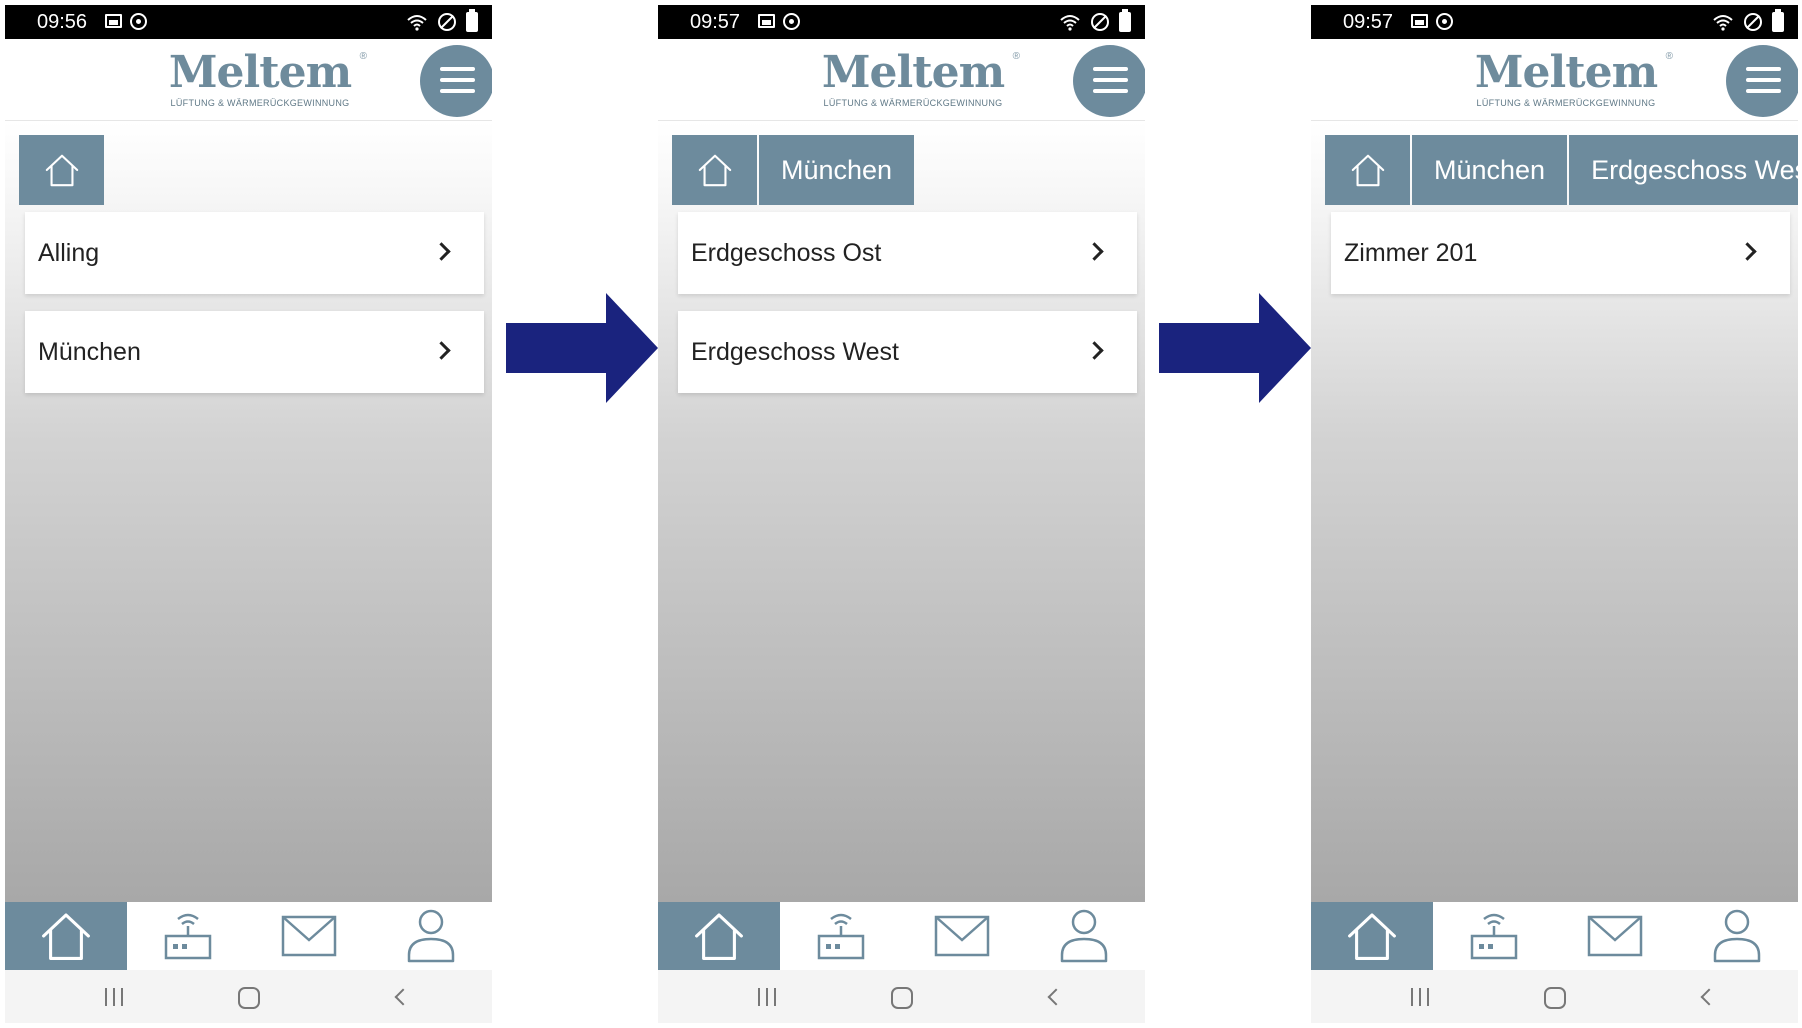 The height and width of the screenshot is (1028, 1802). I want to click on list-item-label: Zimmer 201, so click(1411, 253).